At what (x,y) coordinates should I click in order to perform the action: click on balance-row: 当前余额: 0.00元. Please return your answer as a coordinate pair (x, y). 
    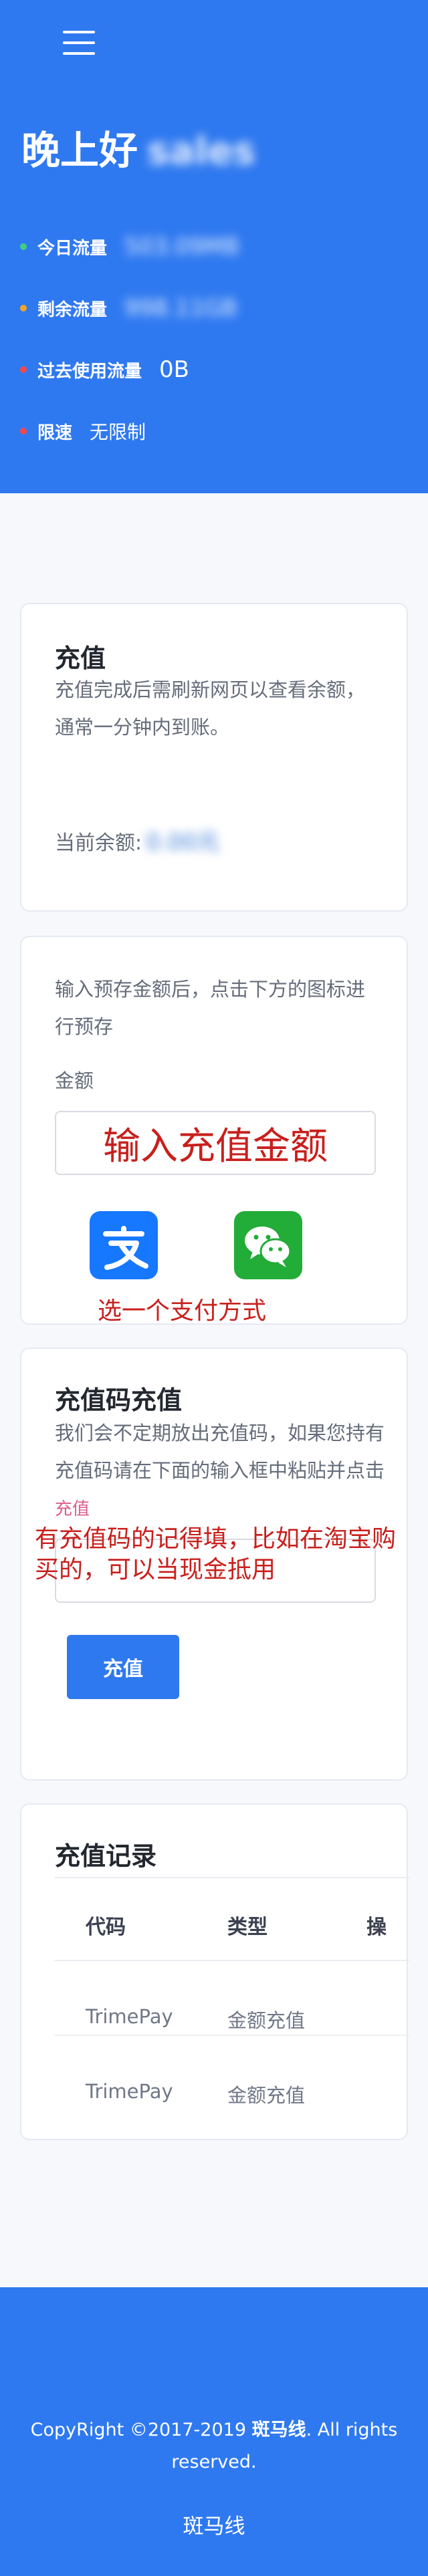
    Looking at the image, I should click on (137, 840).